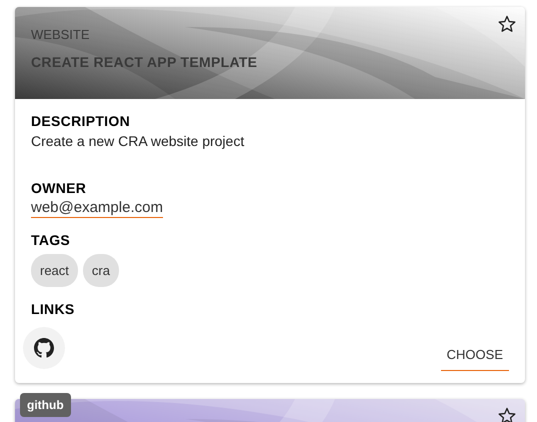 This screenshot has width=537, height=422. What do you see at coordinates (51, 240) in the screenshot?
I see `section-label: TAGS` at bounding box center [51, 240].